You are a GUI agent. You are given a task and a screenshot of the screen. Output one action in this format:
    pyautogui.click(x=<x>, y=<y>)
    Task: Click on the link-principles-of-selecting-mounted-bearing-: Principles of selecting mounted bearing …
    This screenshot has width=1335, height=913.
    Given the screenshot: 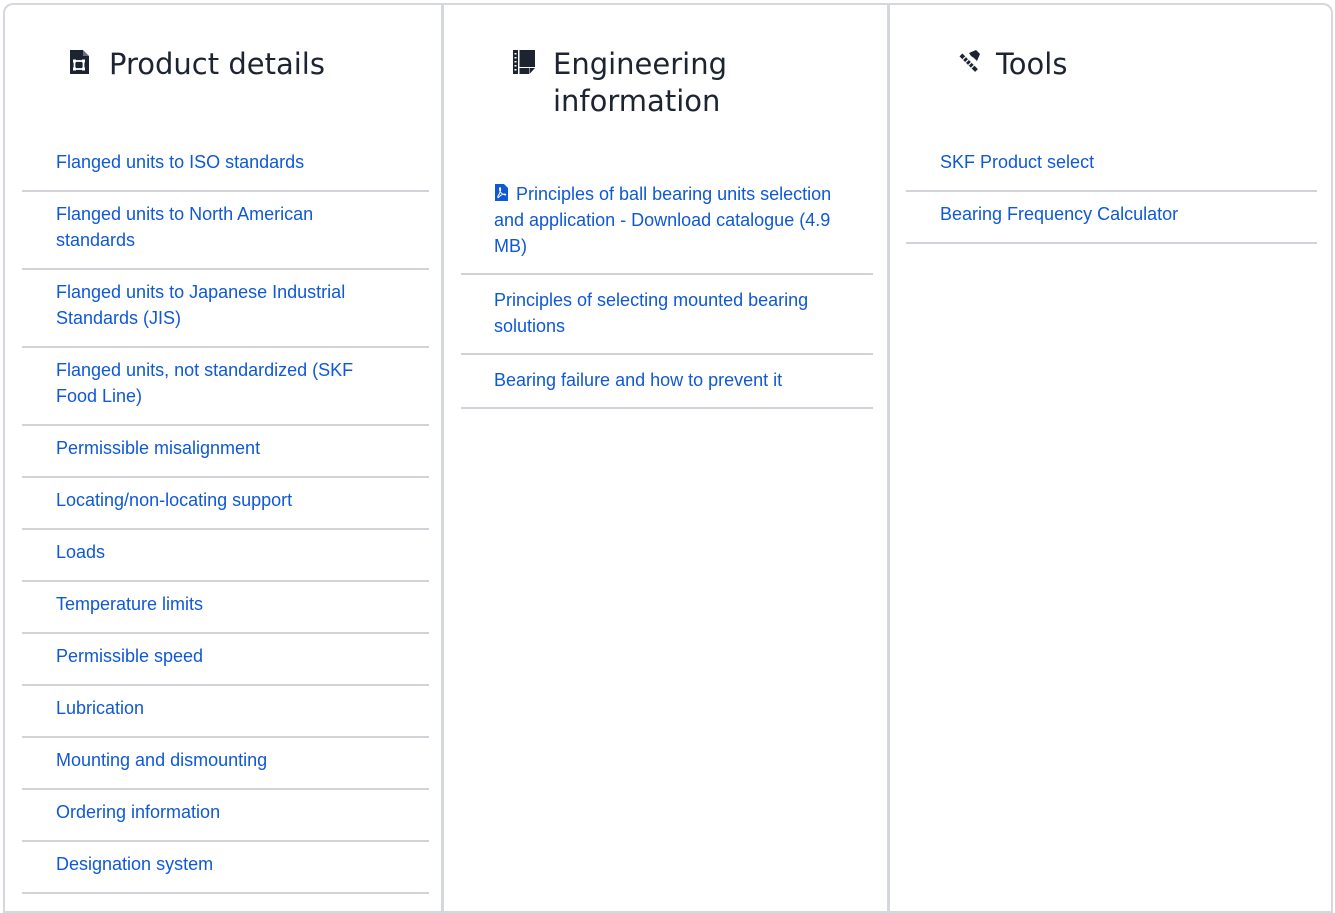 What is the action you would take?
    pyautogui.click(x=668, y=313)
    